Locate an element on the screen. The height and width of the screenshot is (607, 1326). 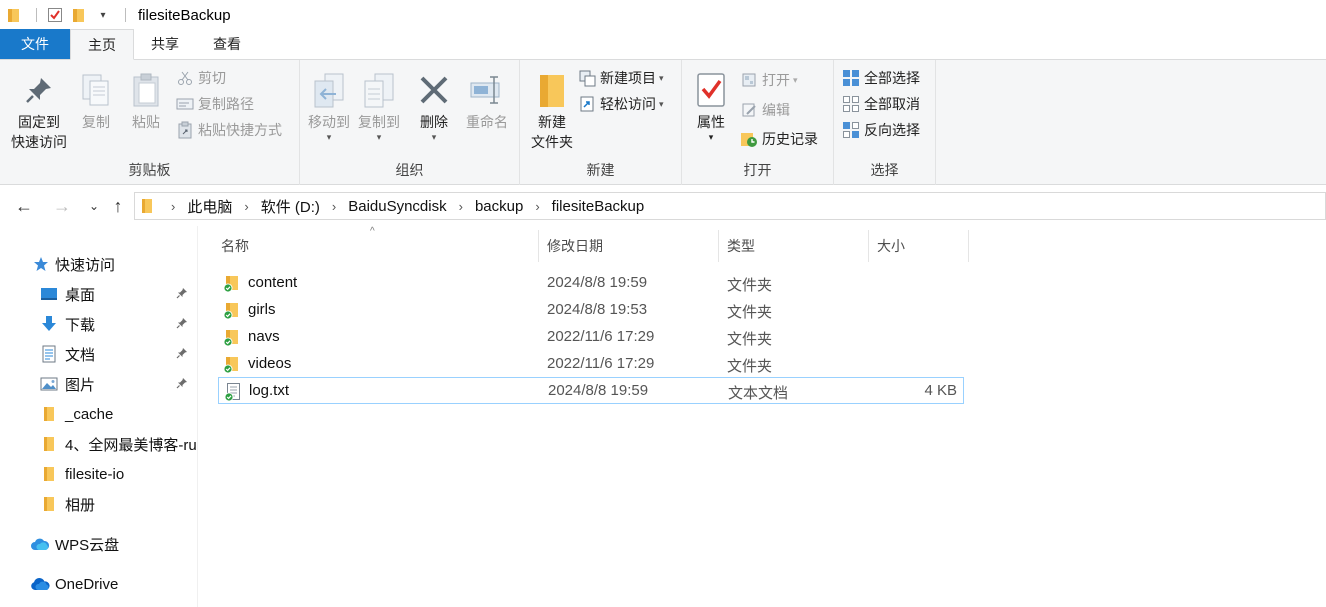
quick-access-toolbar: ▾ is located at coordinates (69, 15).